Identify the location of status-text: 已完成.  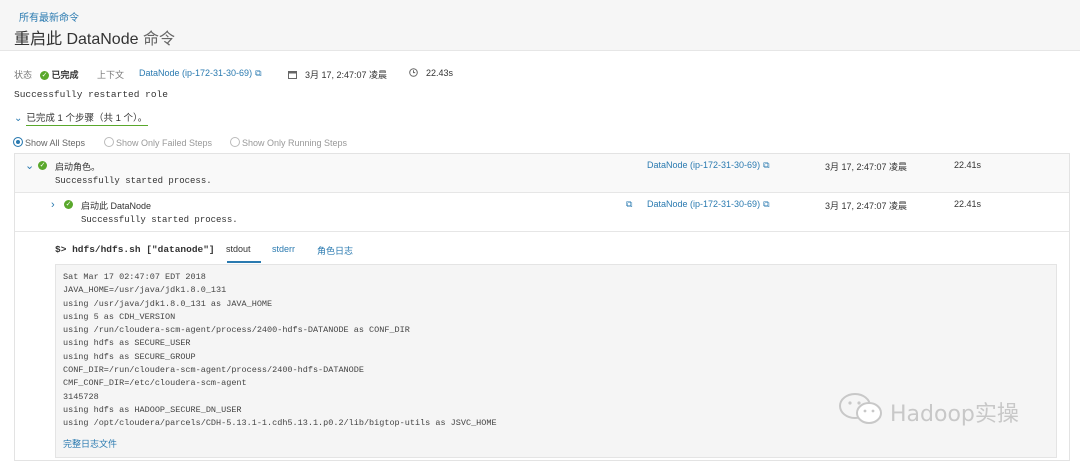
(65, 75).